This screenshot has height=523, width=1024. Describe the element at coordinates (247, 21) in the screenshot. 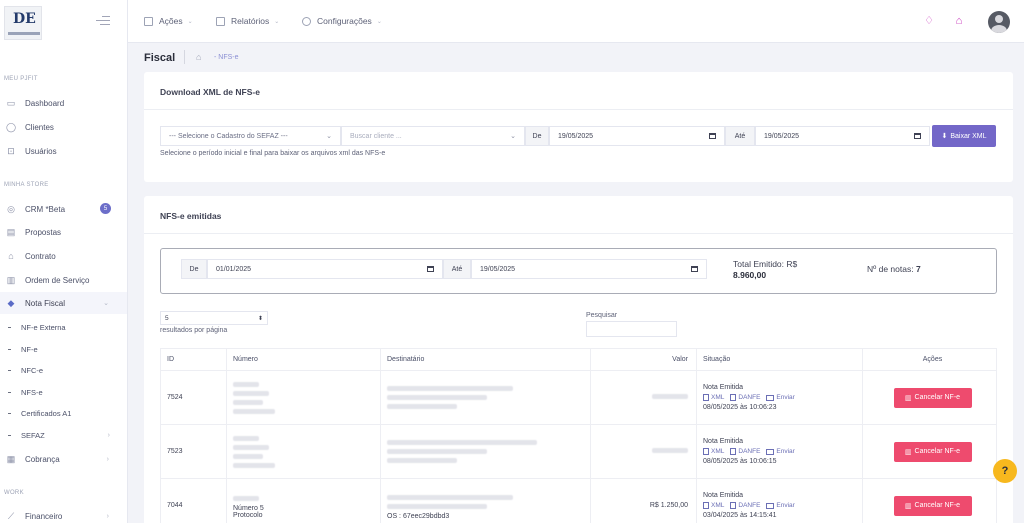

I see `top-menu-relatorios: Relatórios ⌄` at that location.